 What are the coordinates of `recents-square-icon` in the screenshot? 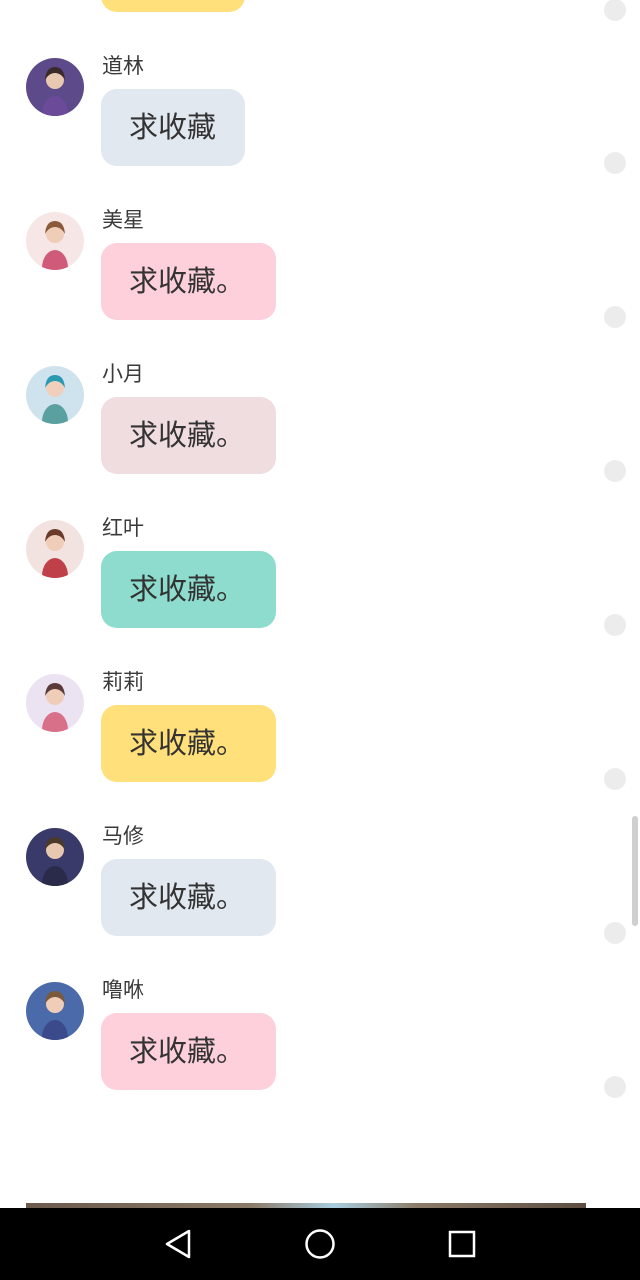 It's located at (462, 1244).